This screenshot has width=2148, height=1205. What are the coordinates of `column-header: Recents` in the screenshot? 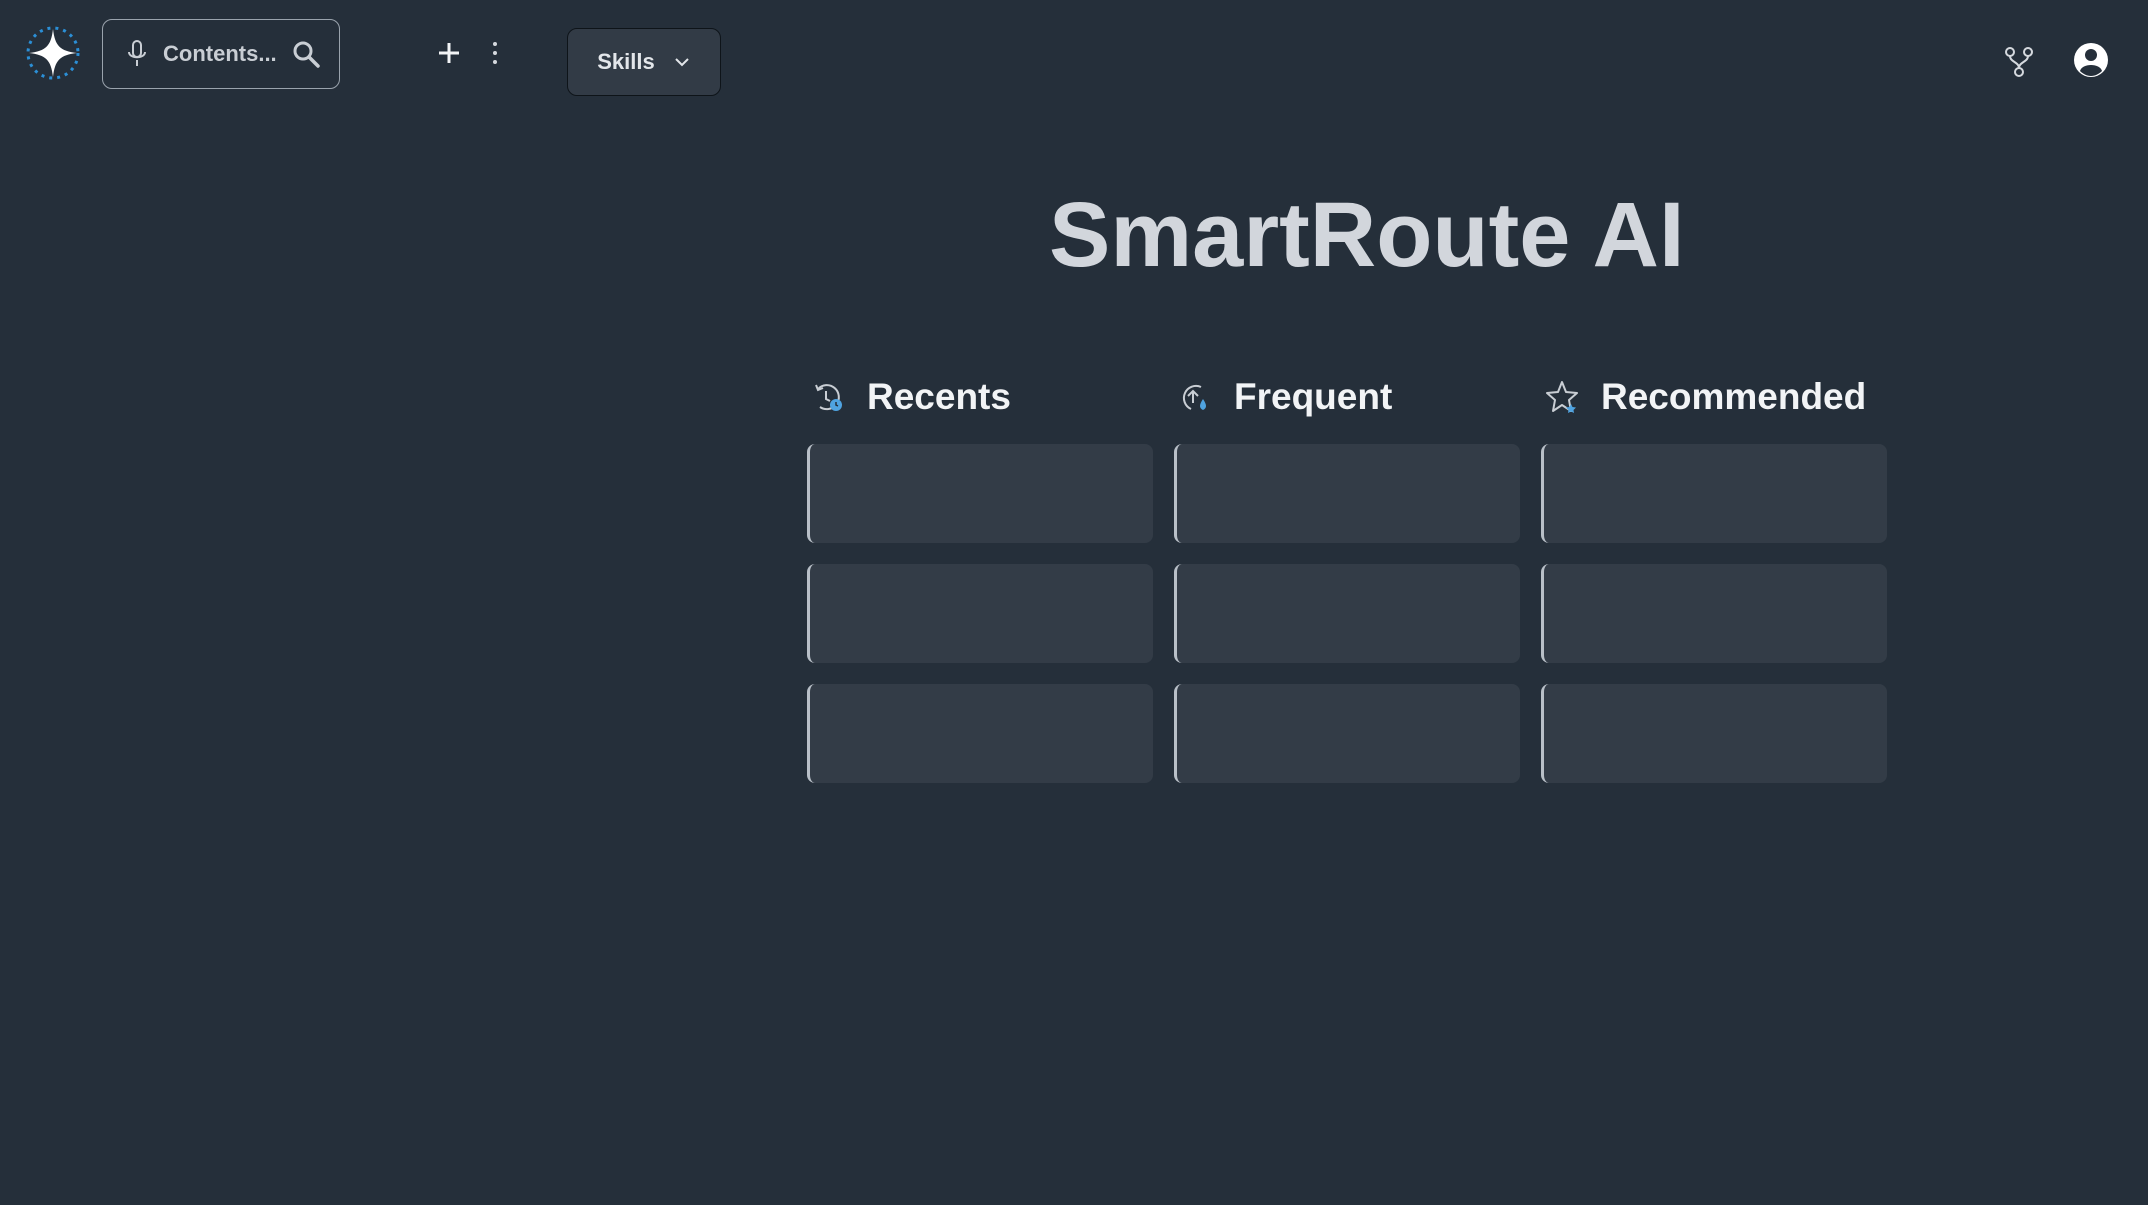 It's located at (980, 397).